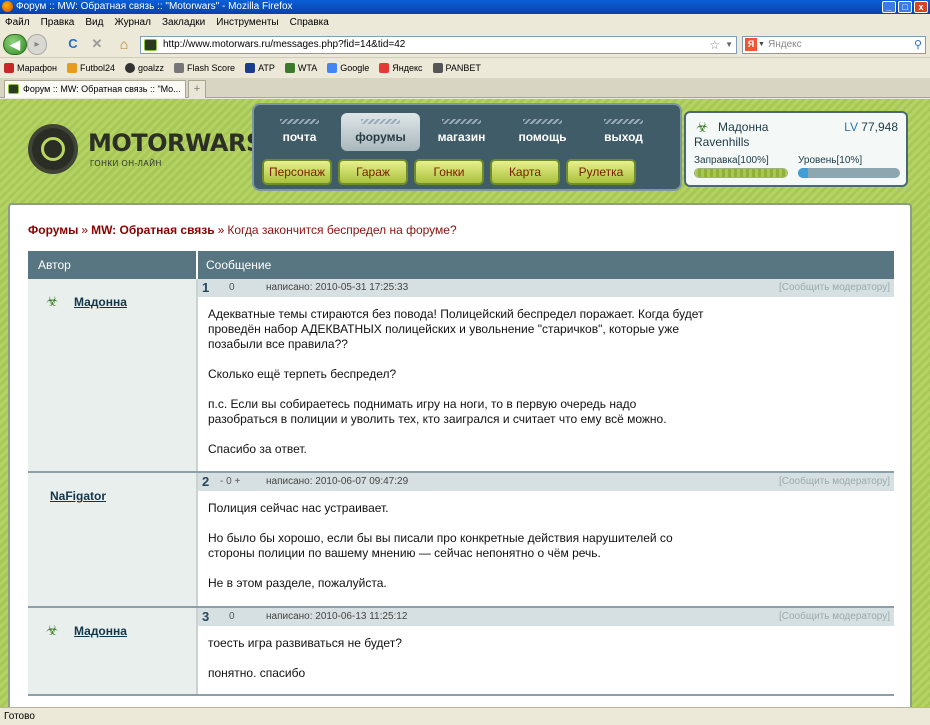 The image size is (930, 725). I want to click on map-button: Карта, so click(525, 172).